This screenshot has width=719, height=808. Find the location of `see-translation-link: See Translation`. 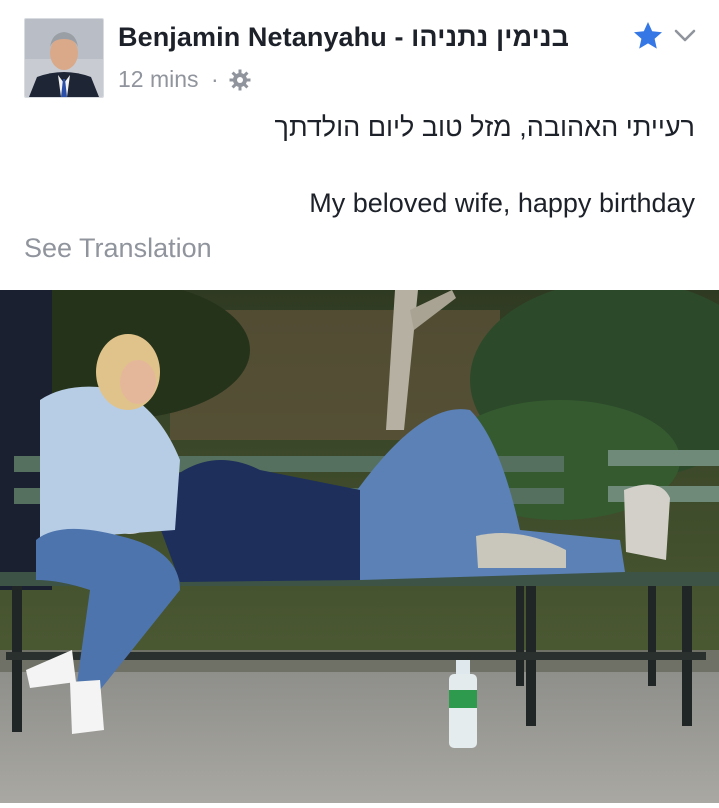

see-translation-link: See Translation is located at coordinates (118, 248).